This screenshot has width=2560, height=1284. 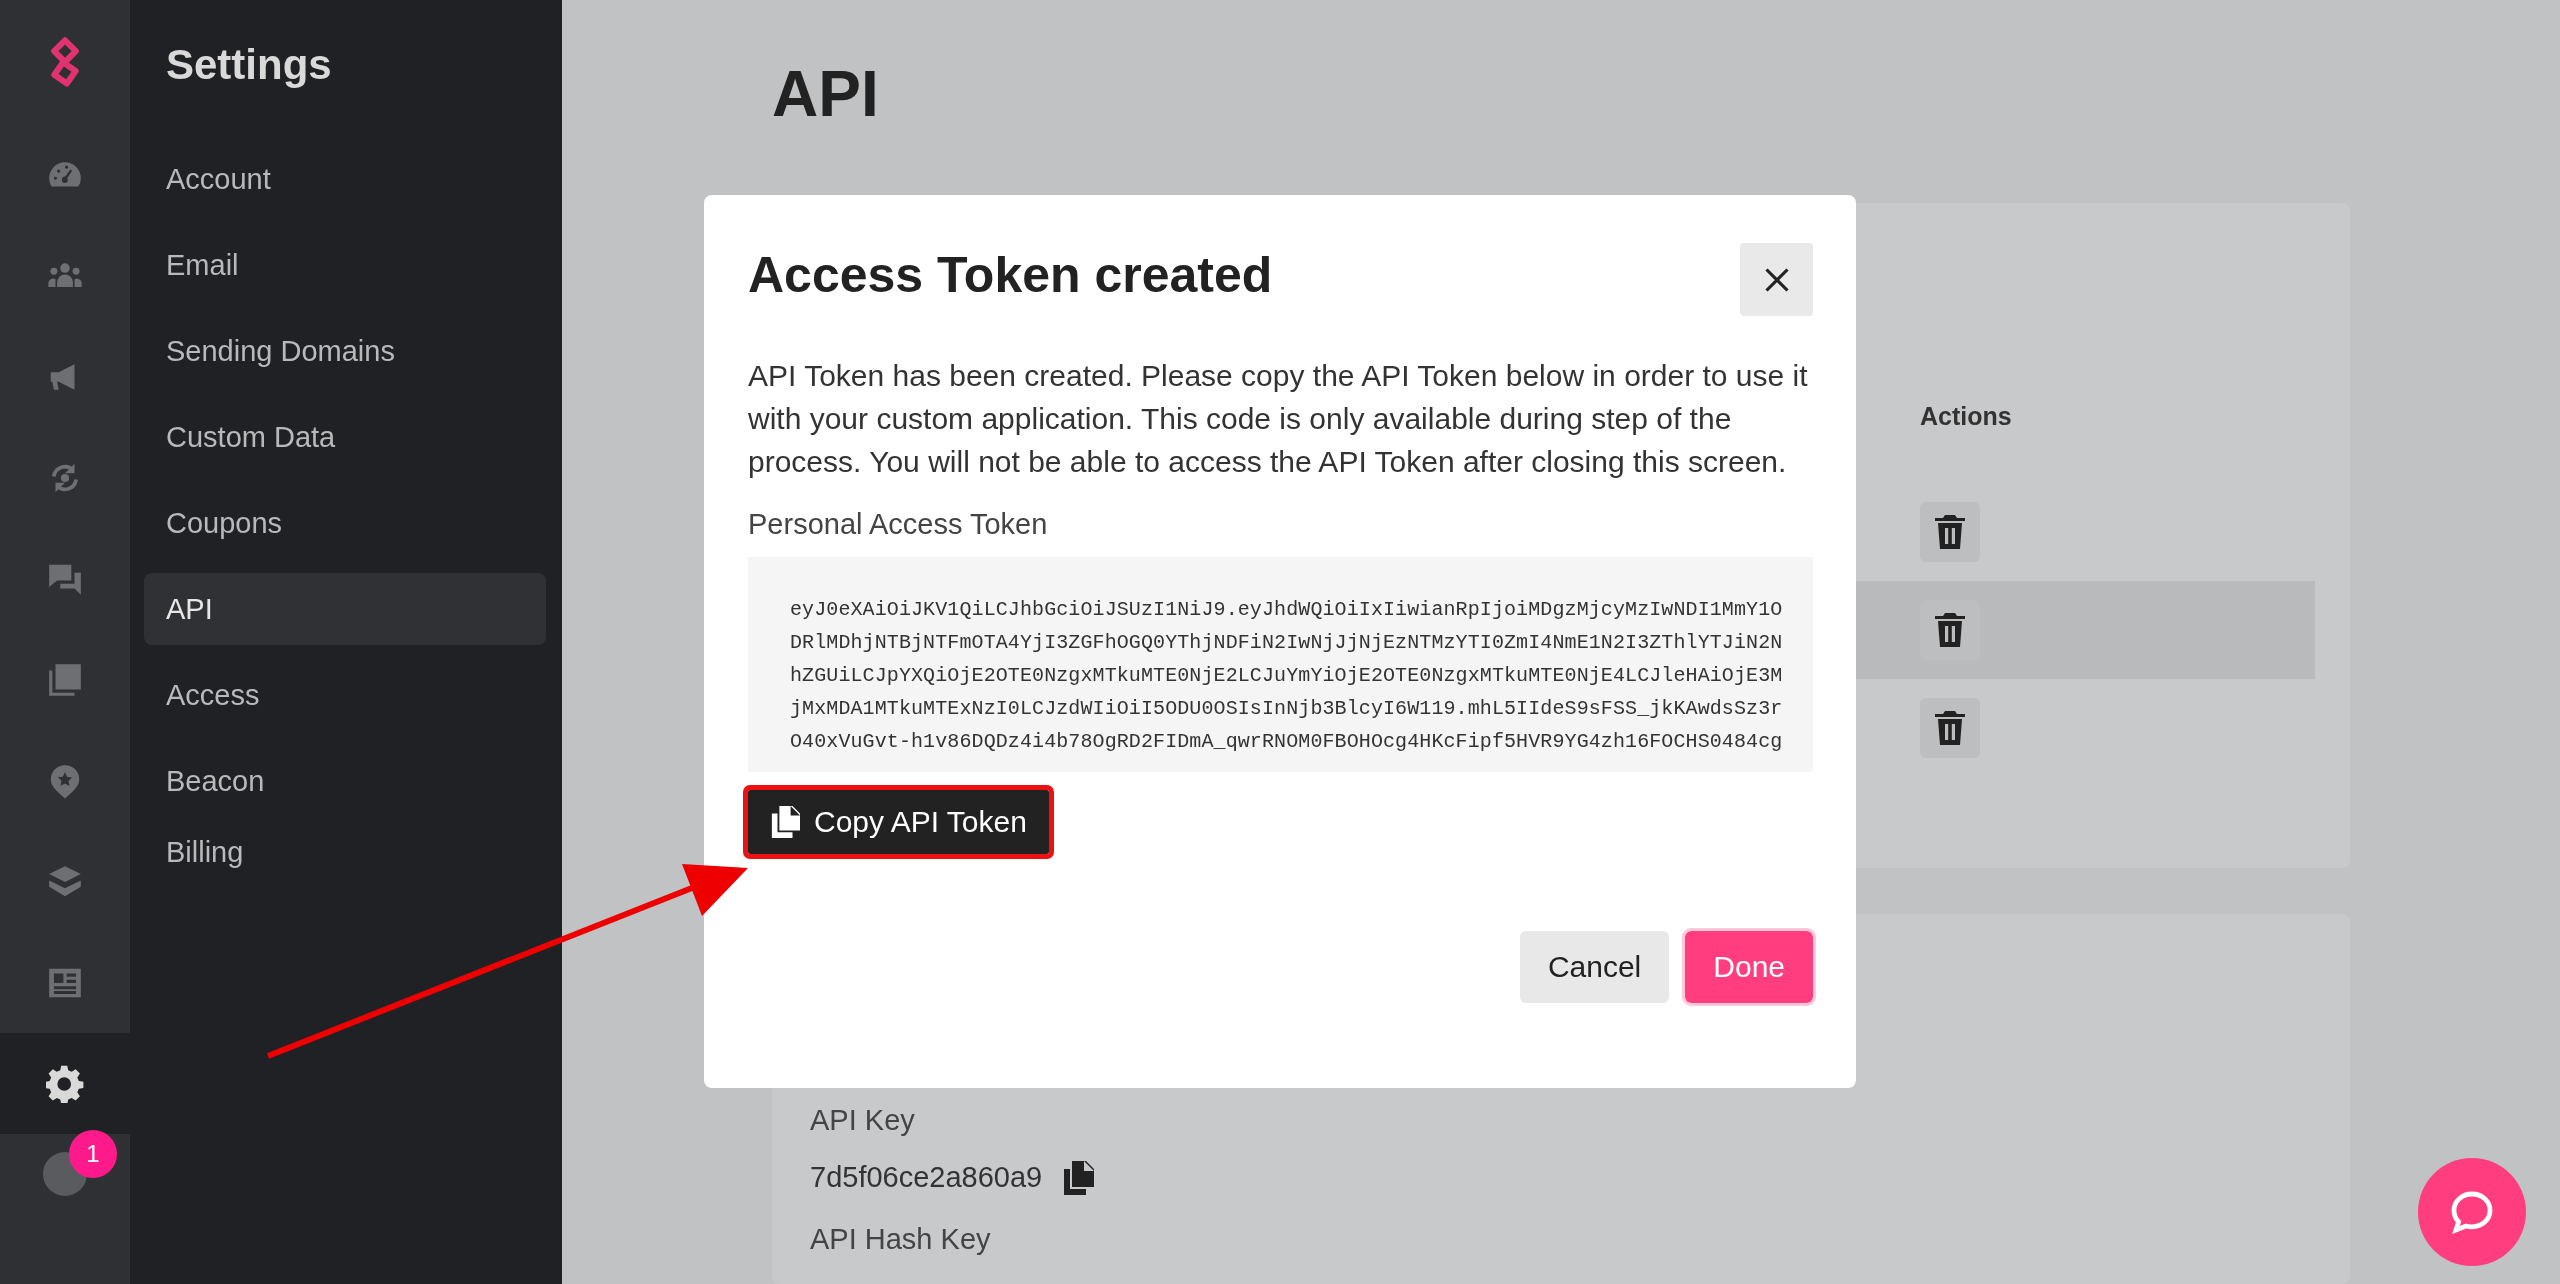 I want to click on sidebar-item: Sending Domains, so click(x=345, y=351).